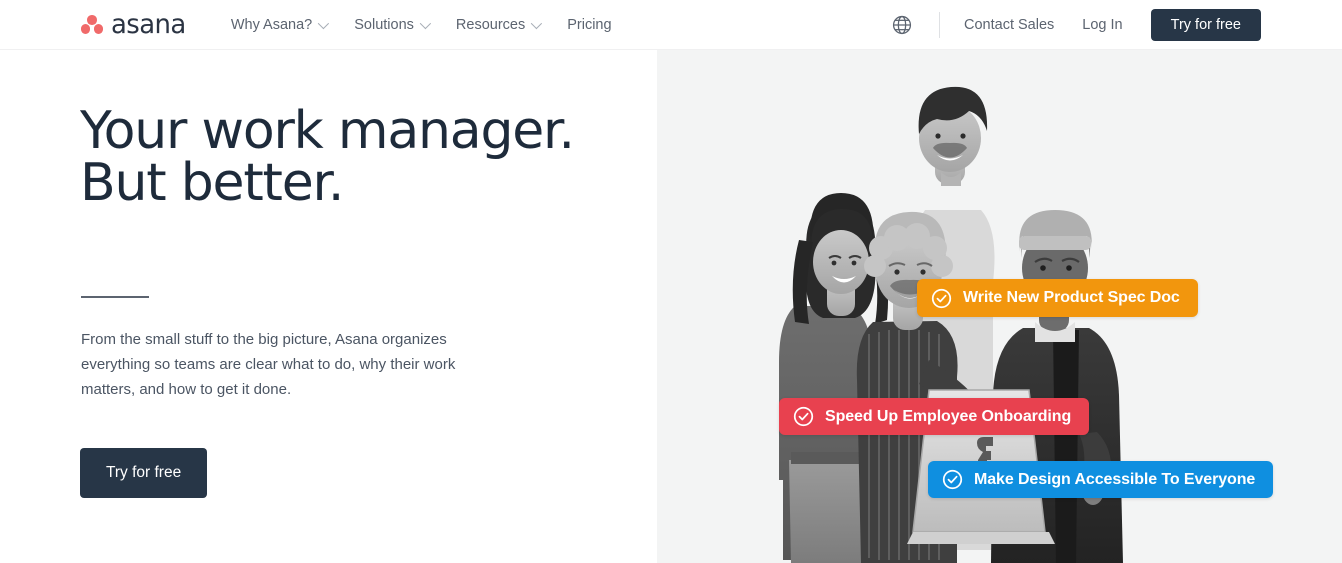  Describe the element at coordinates (1071, 297) in the screenshot. I see `task-pill-label: Write New Product Spec Doc` at that location.